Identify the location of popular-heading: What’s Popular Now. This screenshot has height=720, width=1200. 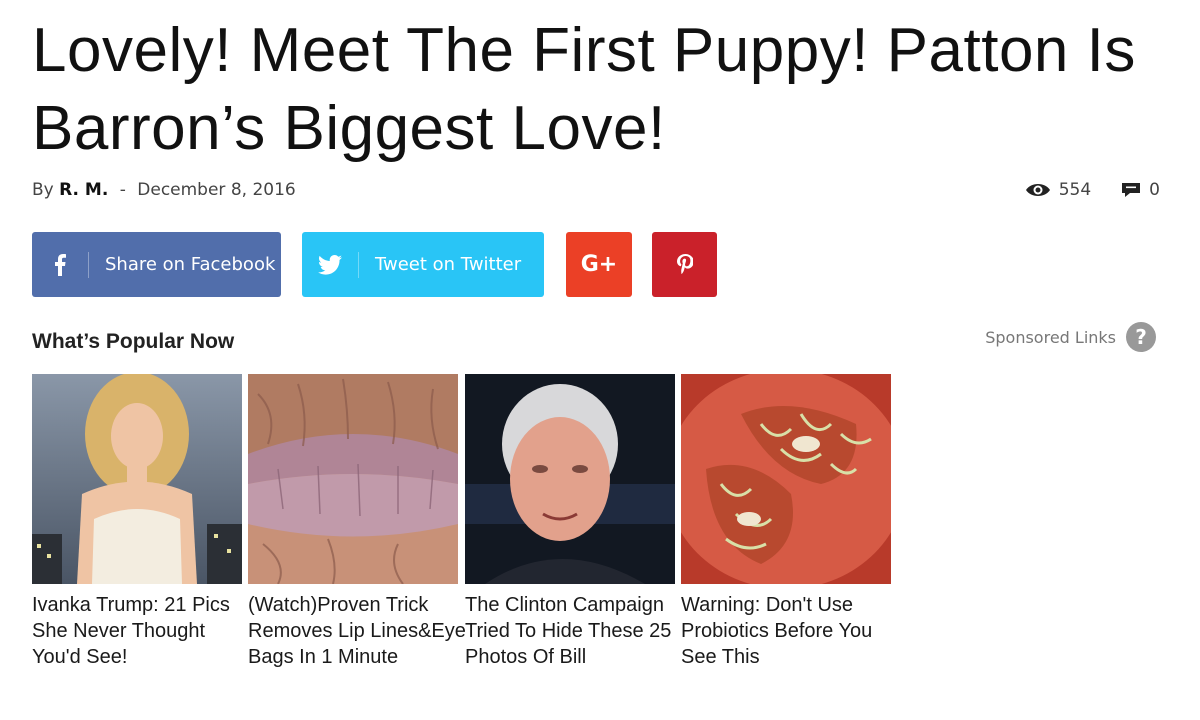
(133, 341).